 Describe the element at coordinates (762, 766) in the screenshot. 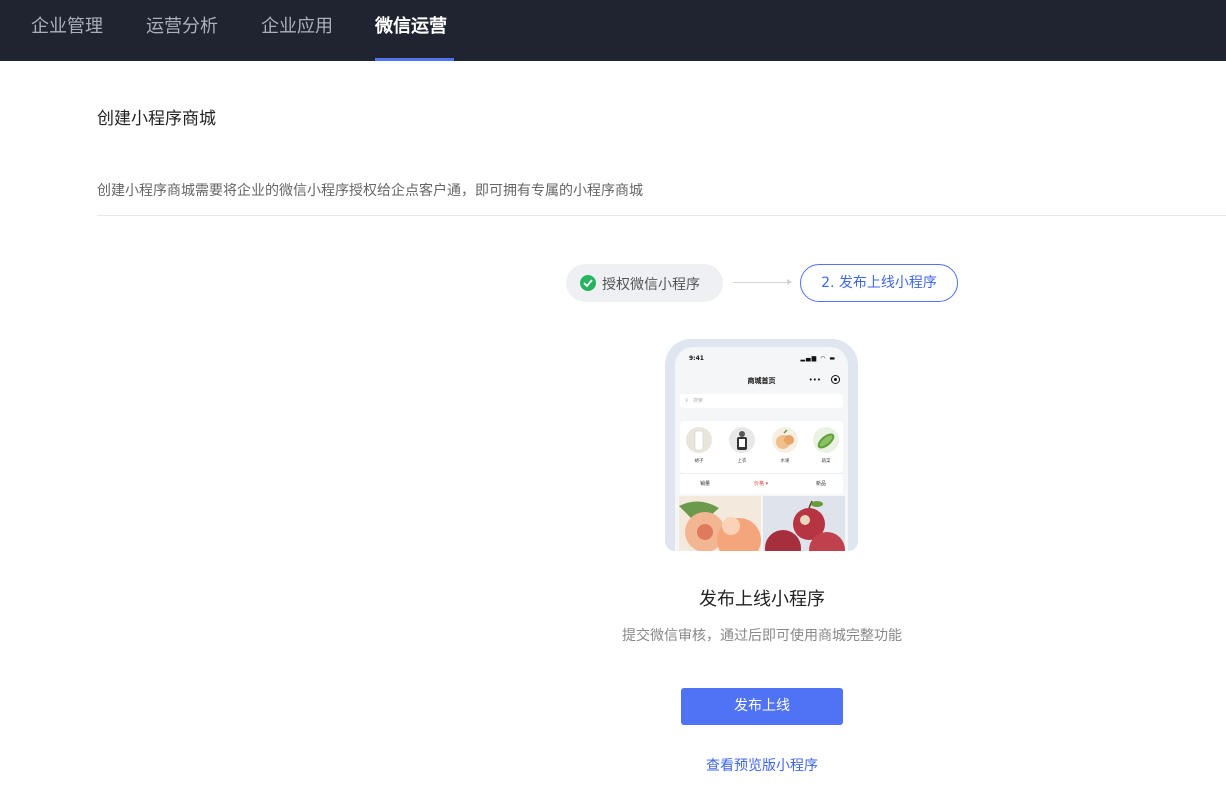

I see `preview-link-text: 查看预览版小程序` at that location.